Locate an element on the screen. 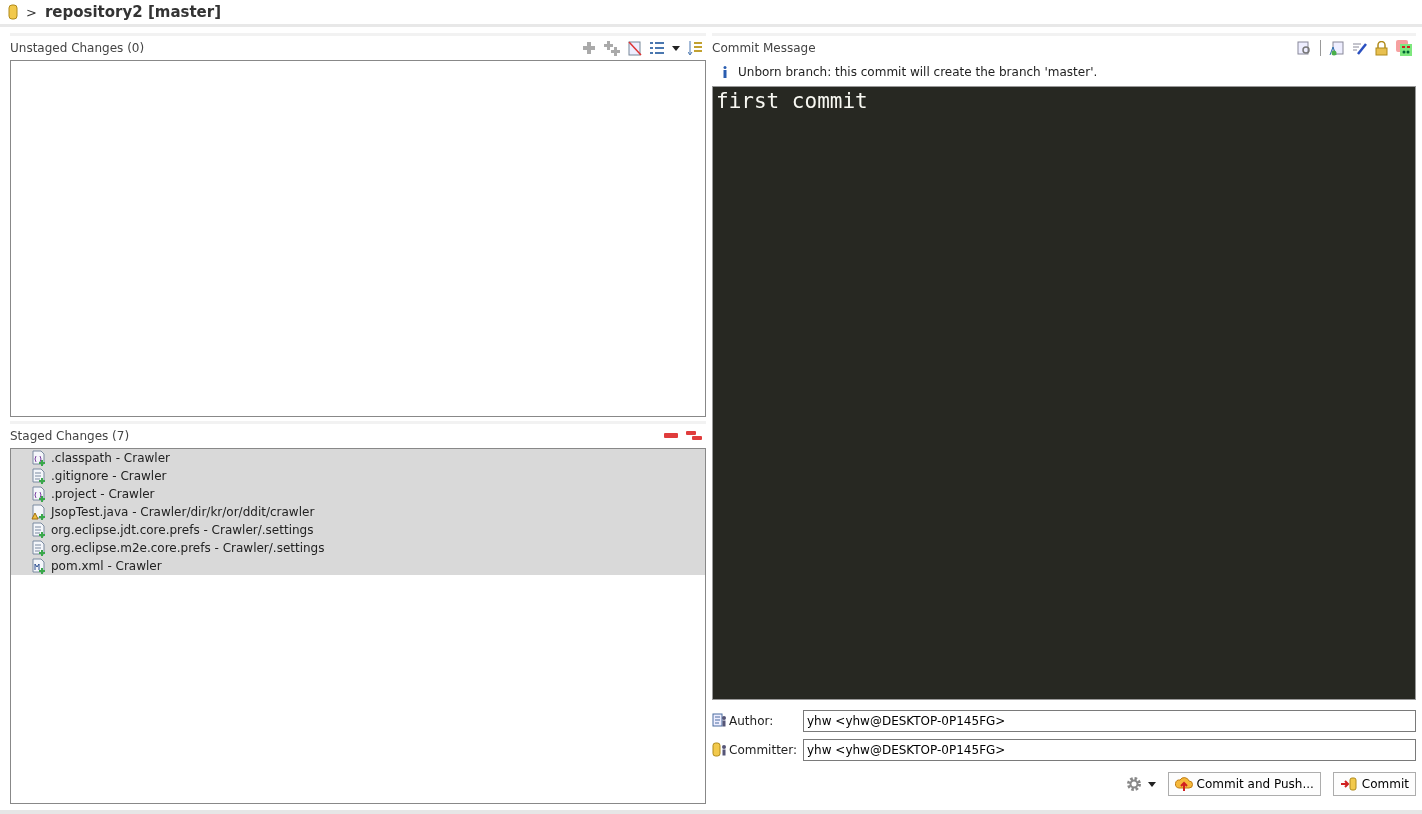  document-crossed-icon is located at coordinates (635, 48).